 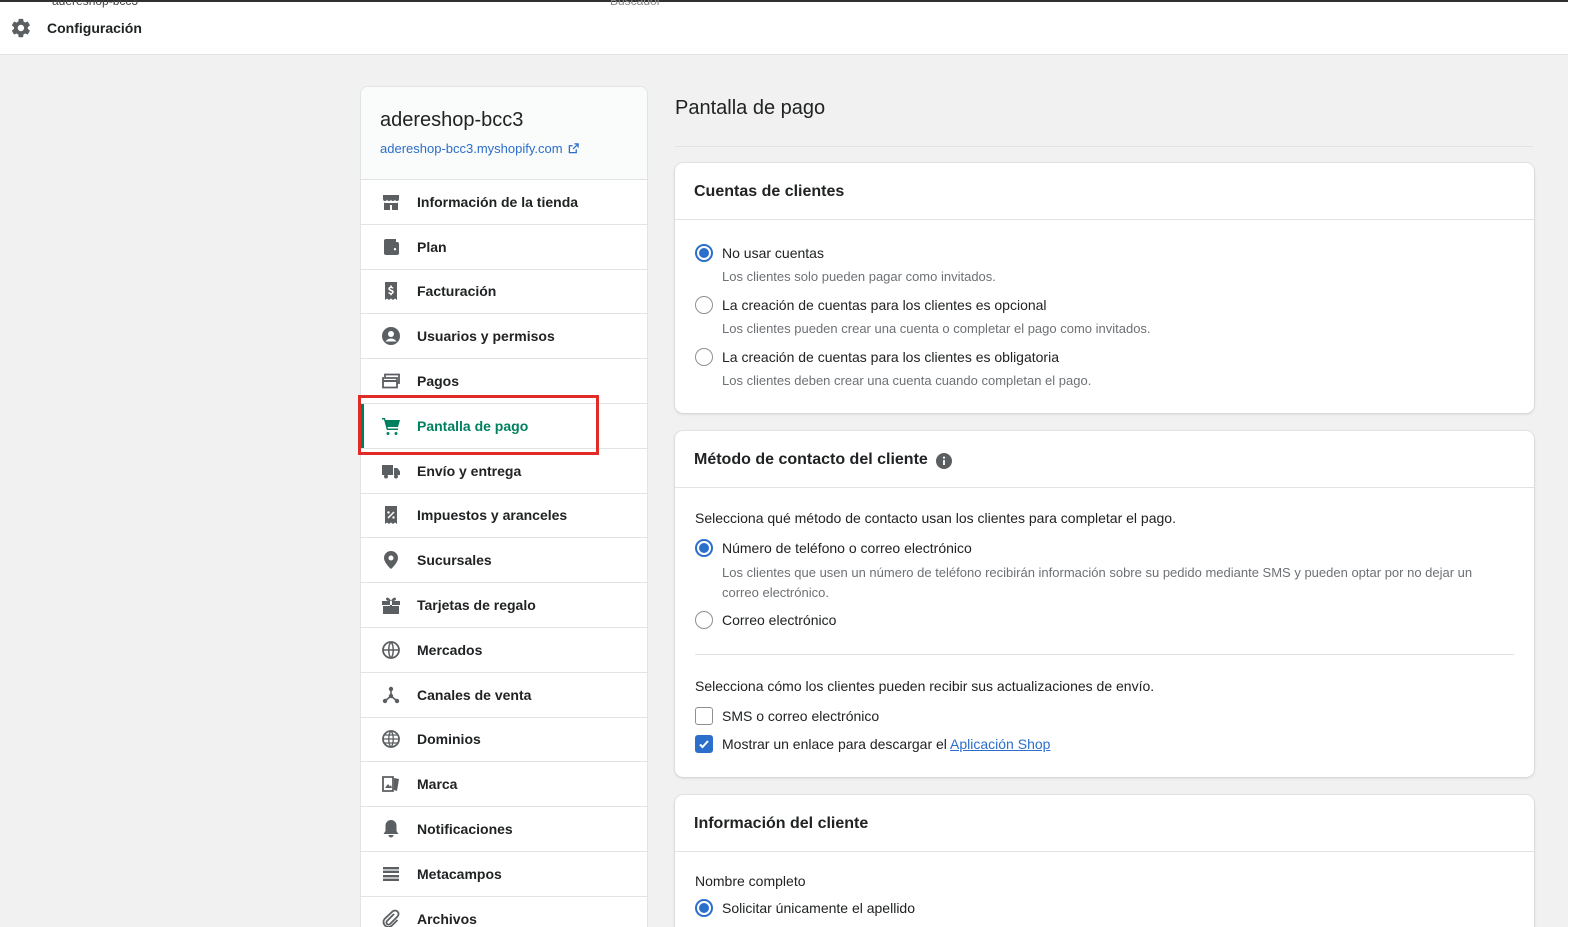 I want to click on sidebar-item-domains: Dominios, so click(x=504, y=740).